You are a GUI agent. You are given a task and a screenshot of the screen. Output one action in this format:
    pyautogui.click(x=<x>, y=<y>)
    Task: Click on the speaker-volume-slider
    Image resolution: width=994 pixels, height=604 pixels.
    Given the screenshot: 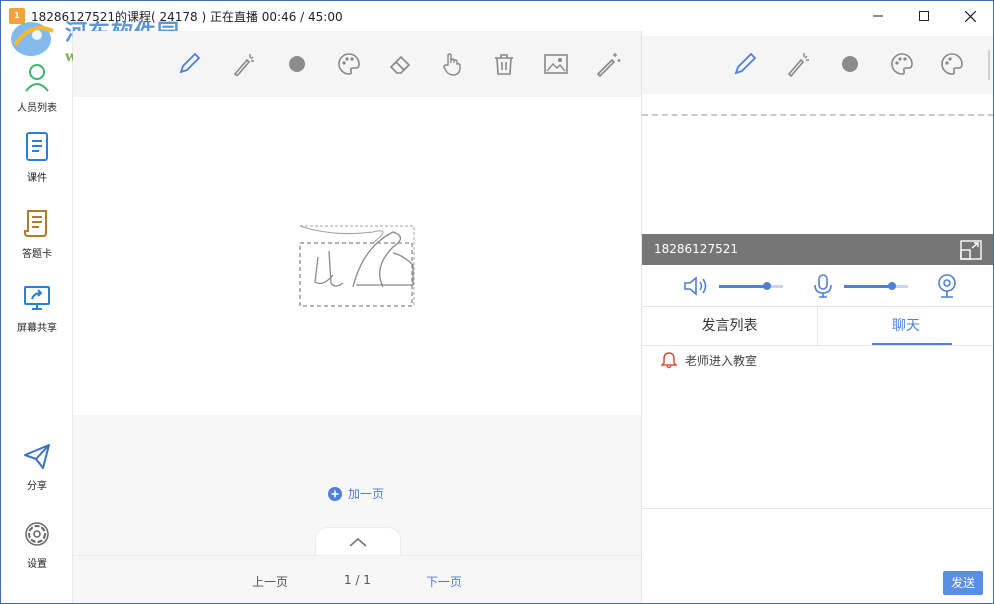 What is the action you would take?
    pyautogui.click(x=751, y=286)
    